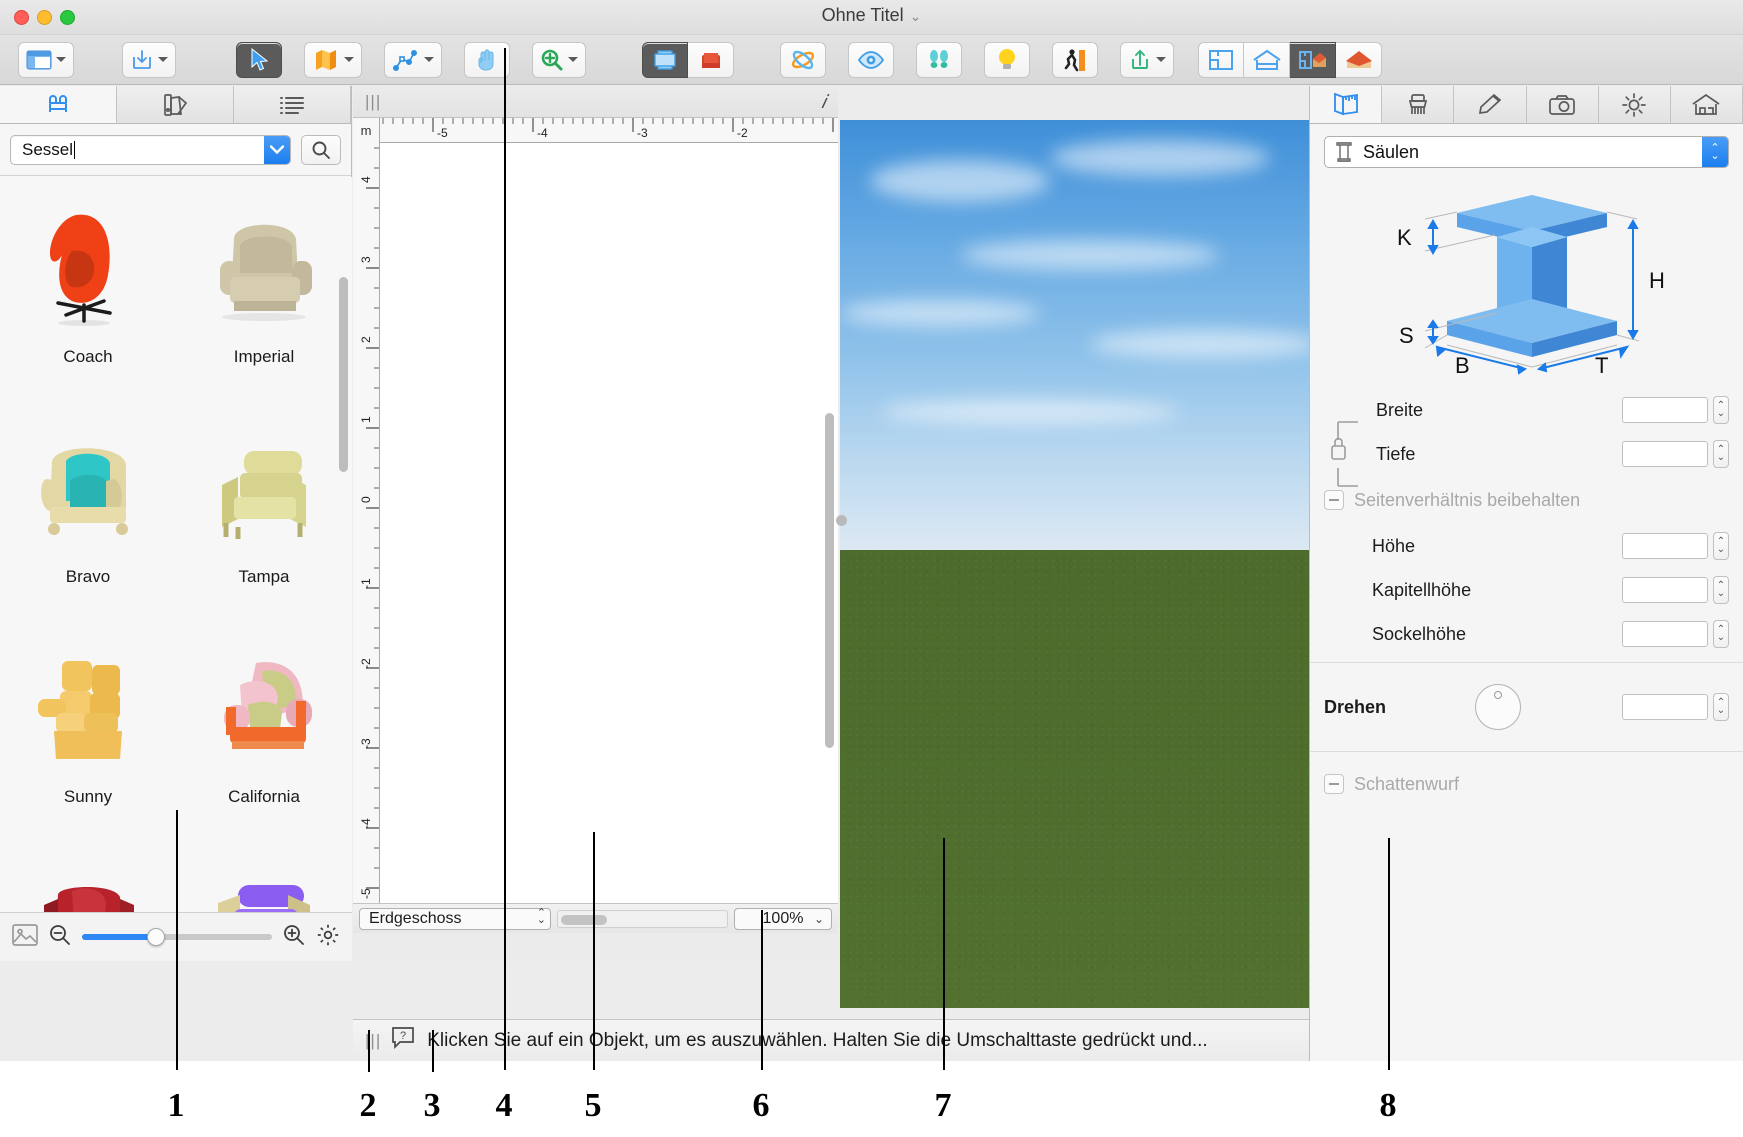 This screenshot has height=1137, width=1743. What do you see at coordinates (1720, 707) in the screenshot?
I see `rotation-stepper: ⌃ ⌄` at bounding box center [1720, 707].